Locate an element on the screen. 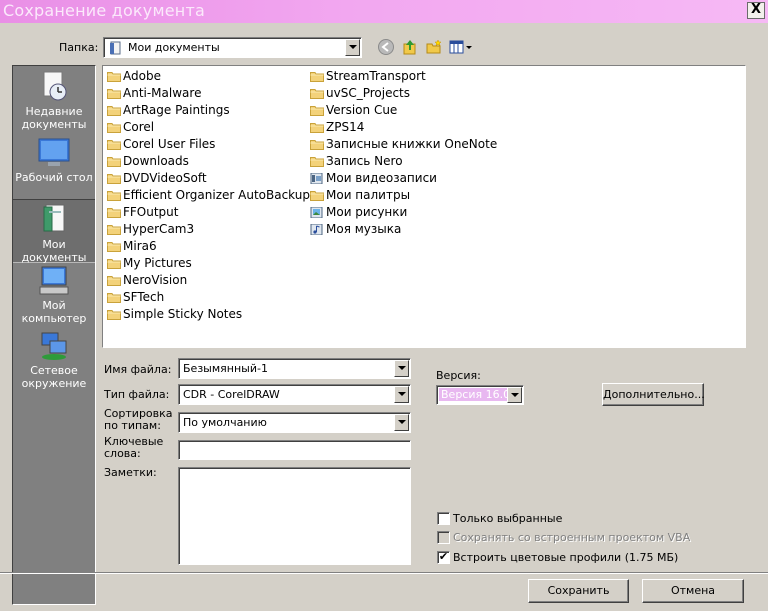 This screenshot has height=611, width=768. file-name: Version Cue is located at coordinates (362, 110).